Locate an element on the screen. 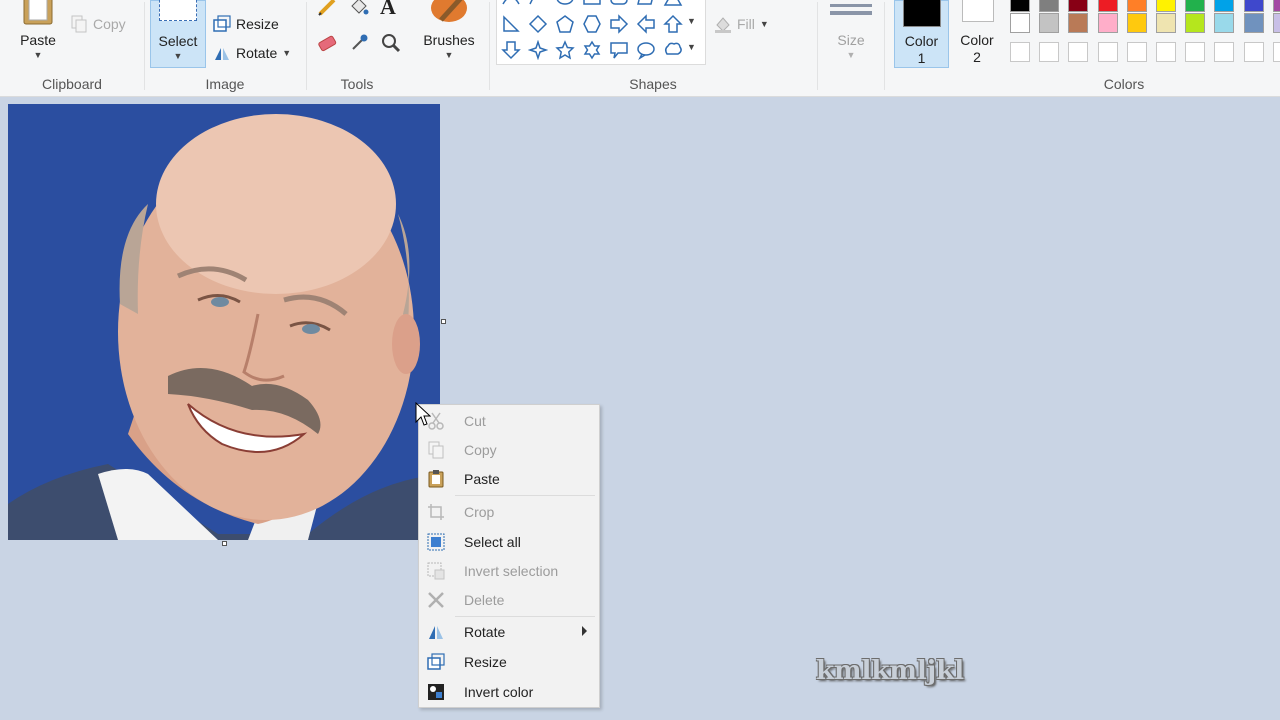  brush-icon is located at coordinates (449, 11).